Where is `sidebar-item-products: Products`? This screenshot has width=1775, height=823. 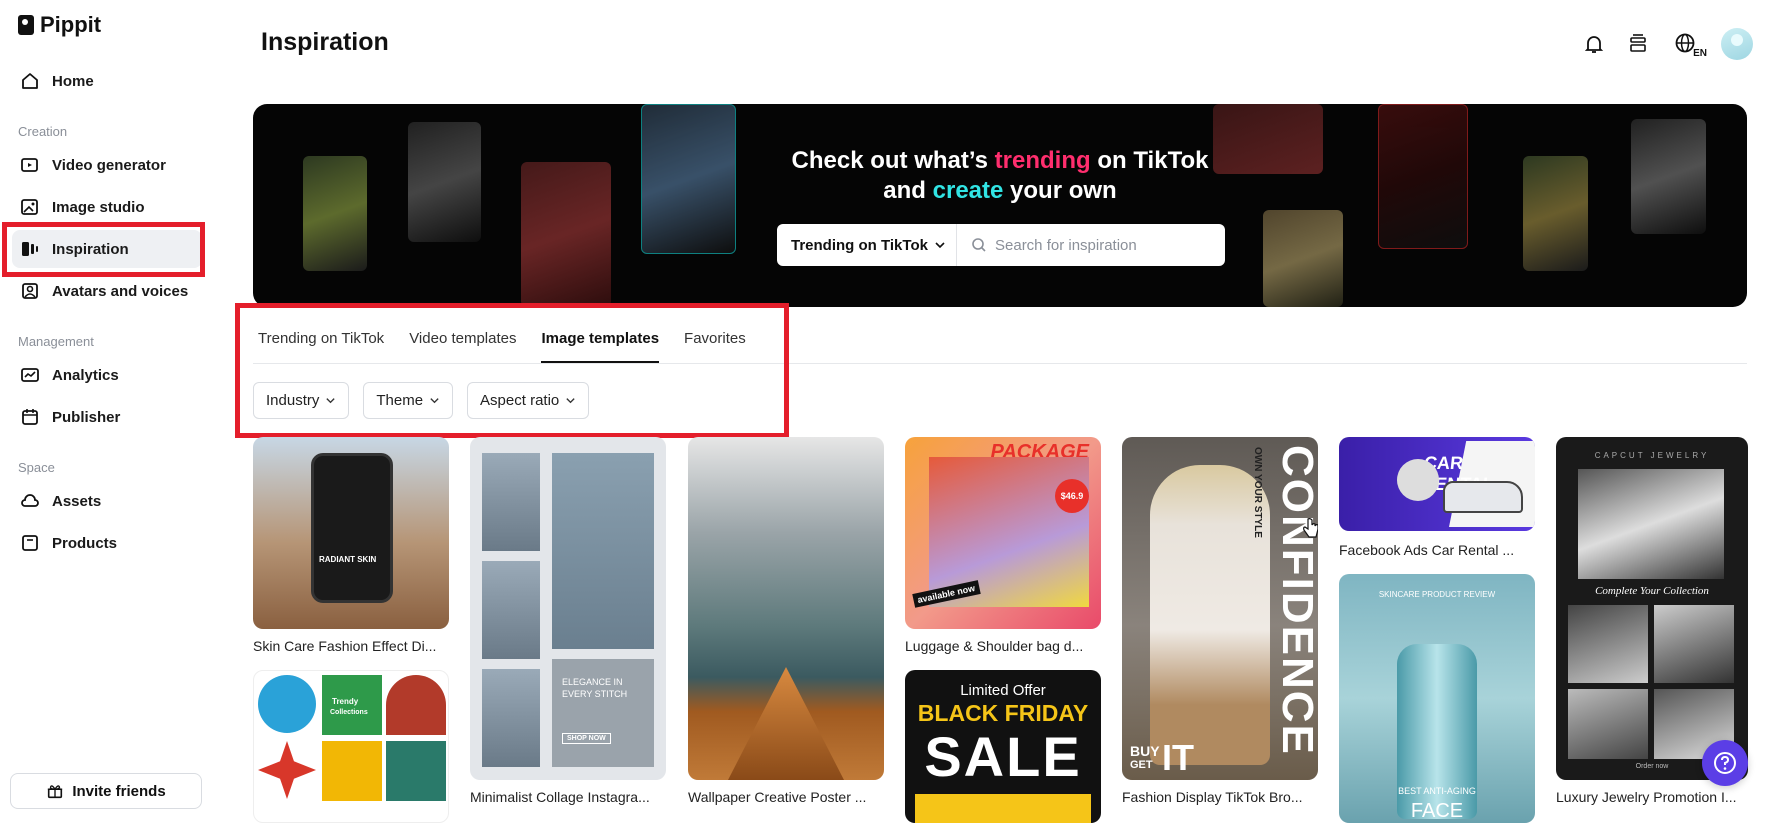 sidebar-item-products: Products is located at coordinates (107, 543).